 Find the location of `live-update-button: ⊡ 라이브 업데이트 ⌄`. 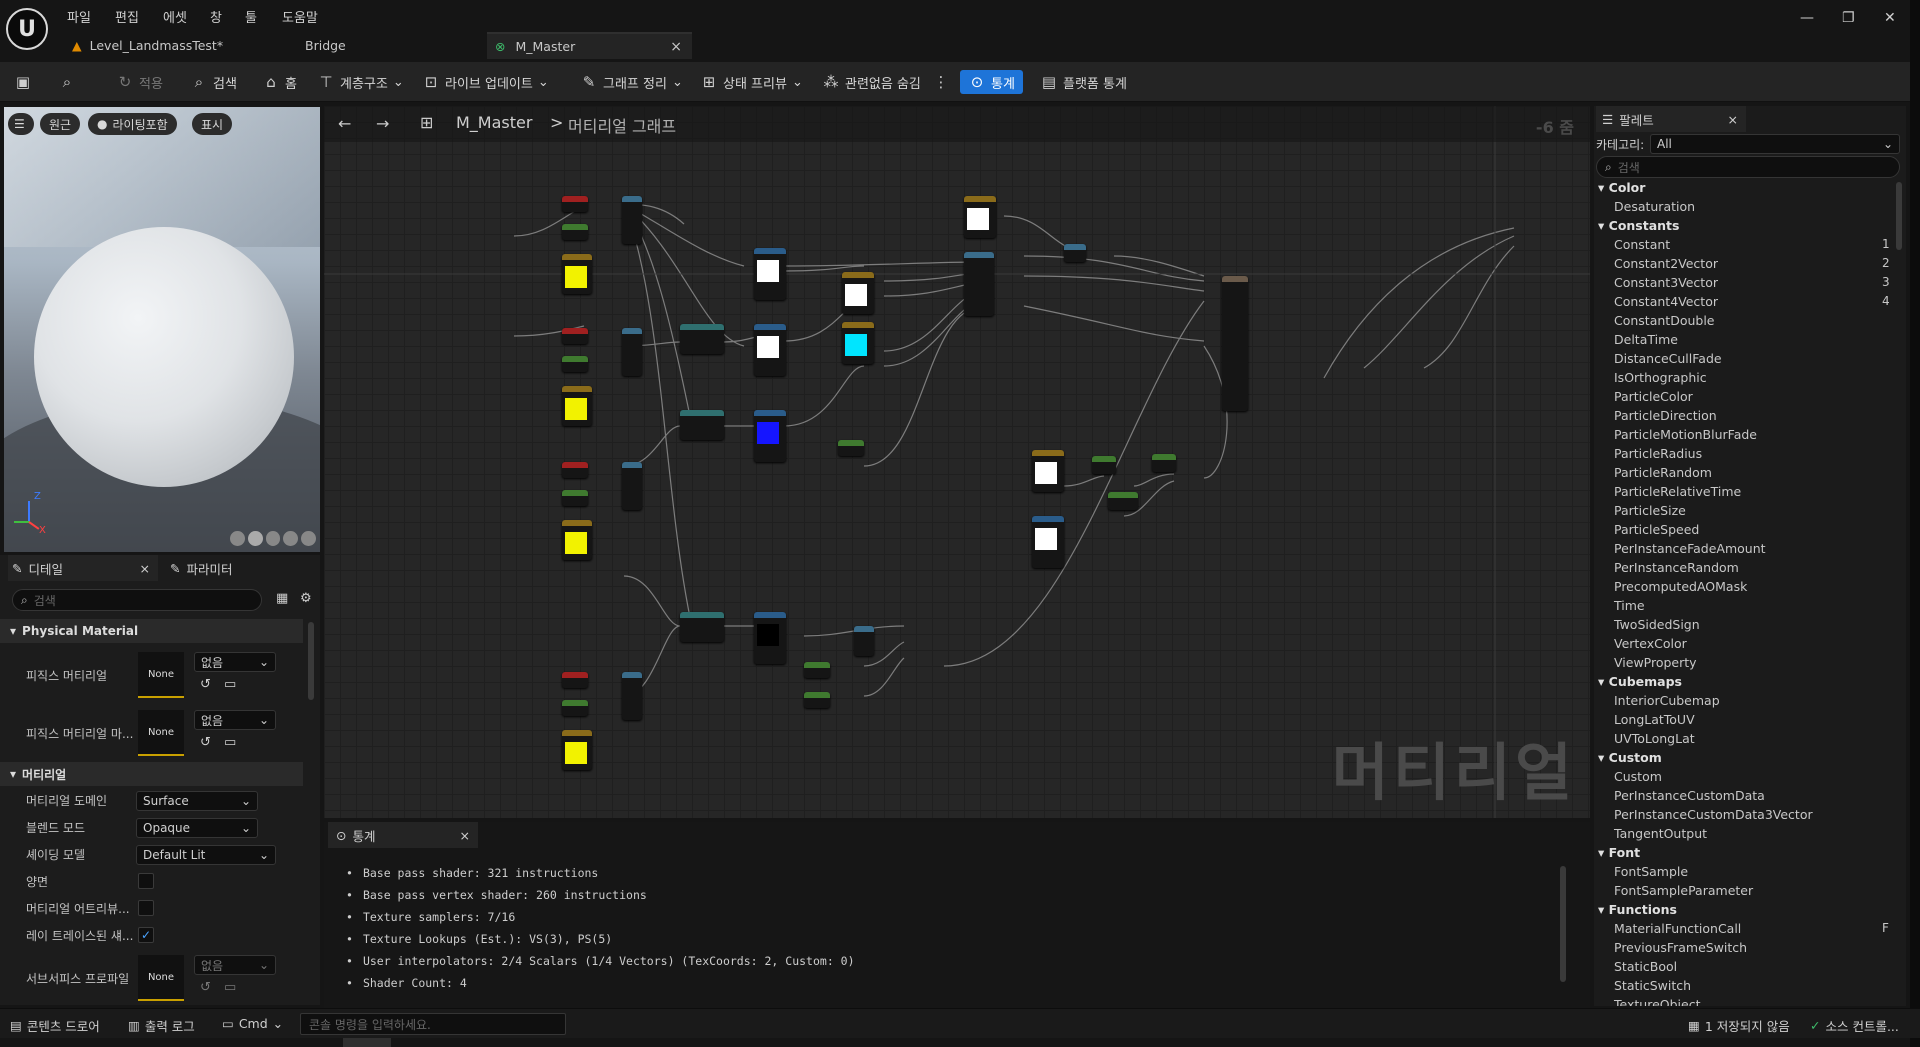

live-update-button: ⊡ 라이브 업데이트 ⌄ is located at coordinates (485, 82).